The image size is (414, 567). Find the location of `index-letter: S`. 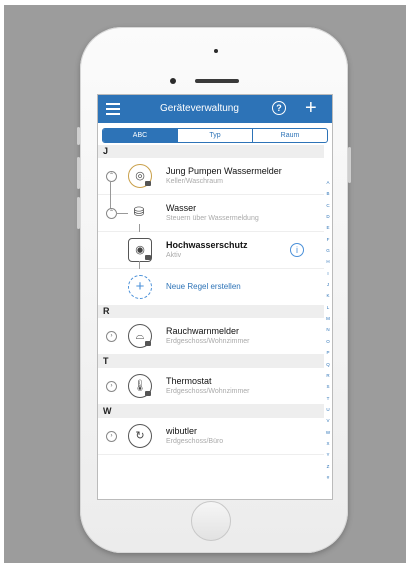

index-letter: S is located at coordinates (327, 386).